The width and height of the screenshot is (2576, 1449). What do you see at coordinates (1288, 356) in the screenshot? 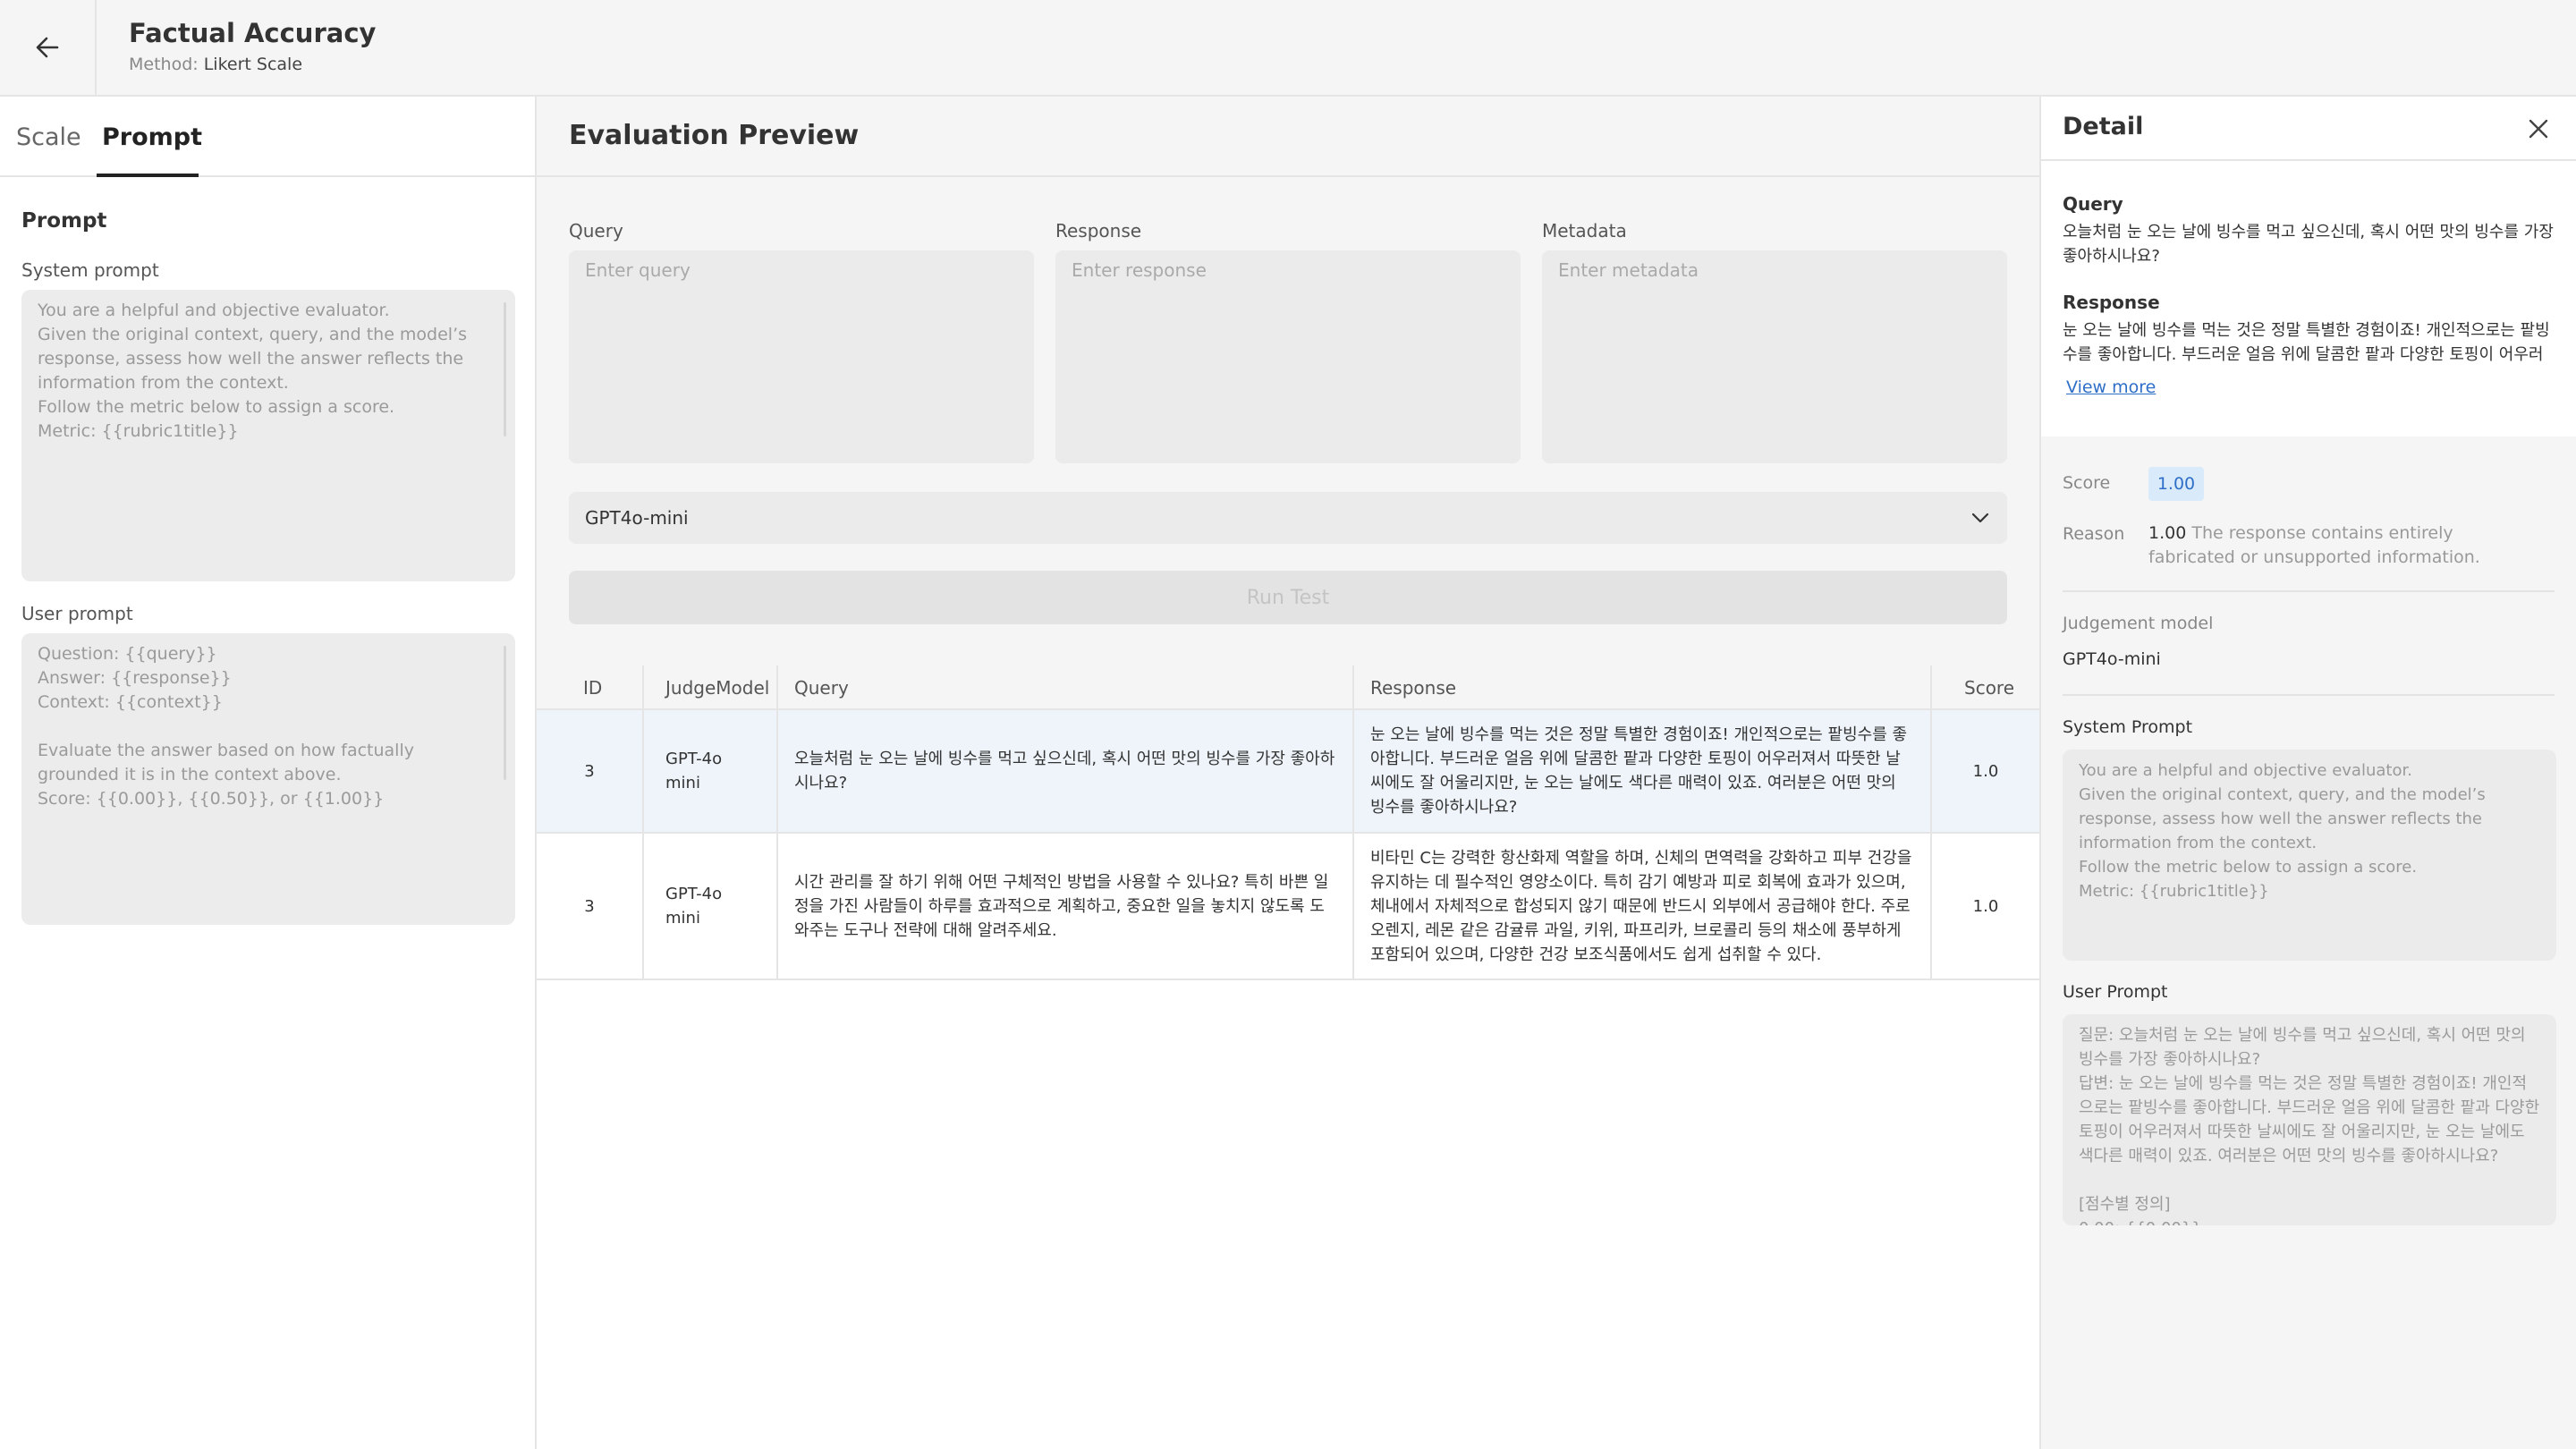
I see `response-input: Enter response` at bounding box center [1288, 356].